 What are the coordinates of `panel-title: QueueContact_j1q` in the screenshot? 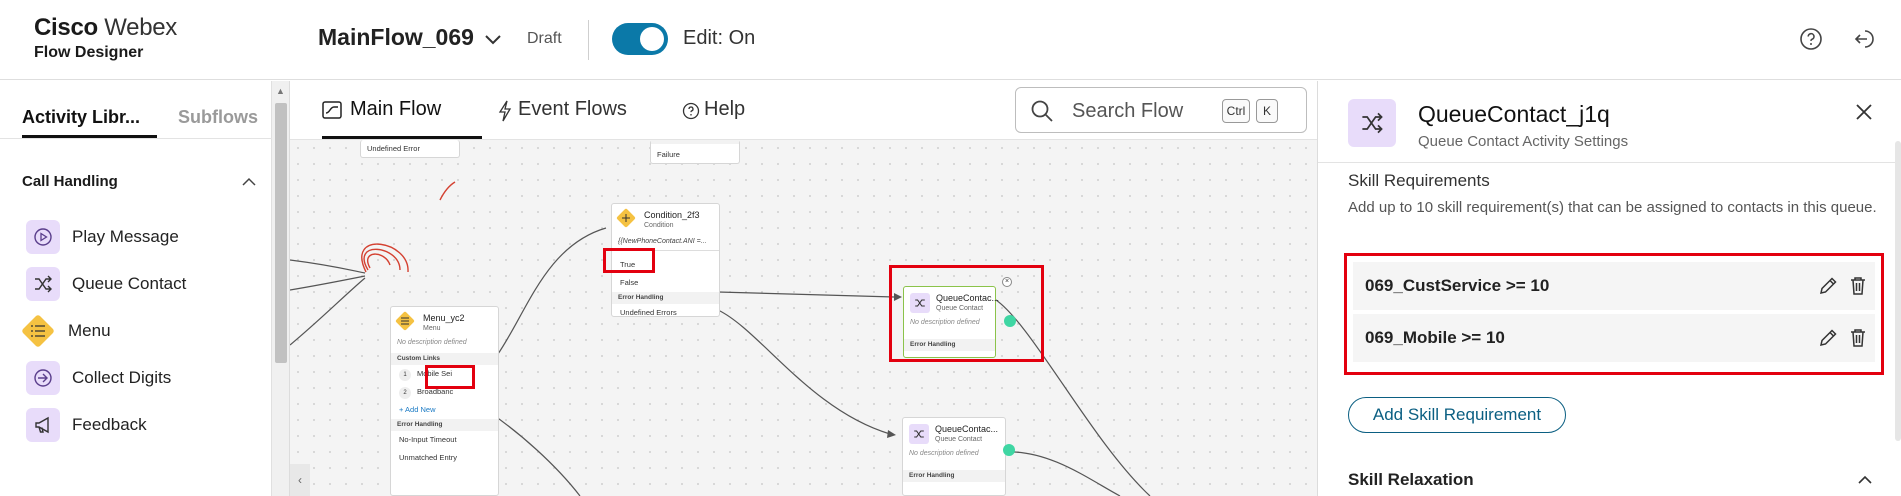 It's located at (1514, 114).